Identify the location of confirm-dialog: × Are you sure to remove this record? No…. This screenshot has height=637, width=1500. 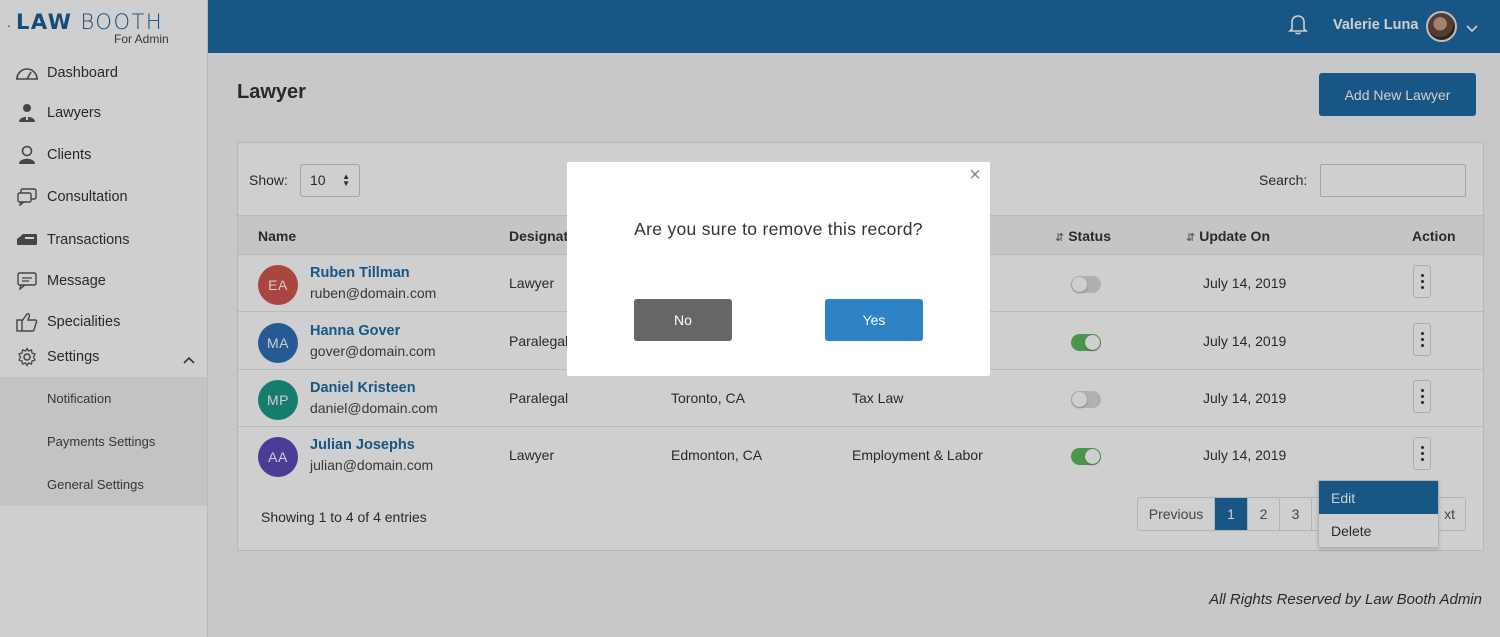
(778, 269).